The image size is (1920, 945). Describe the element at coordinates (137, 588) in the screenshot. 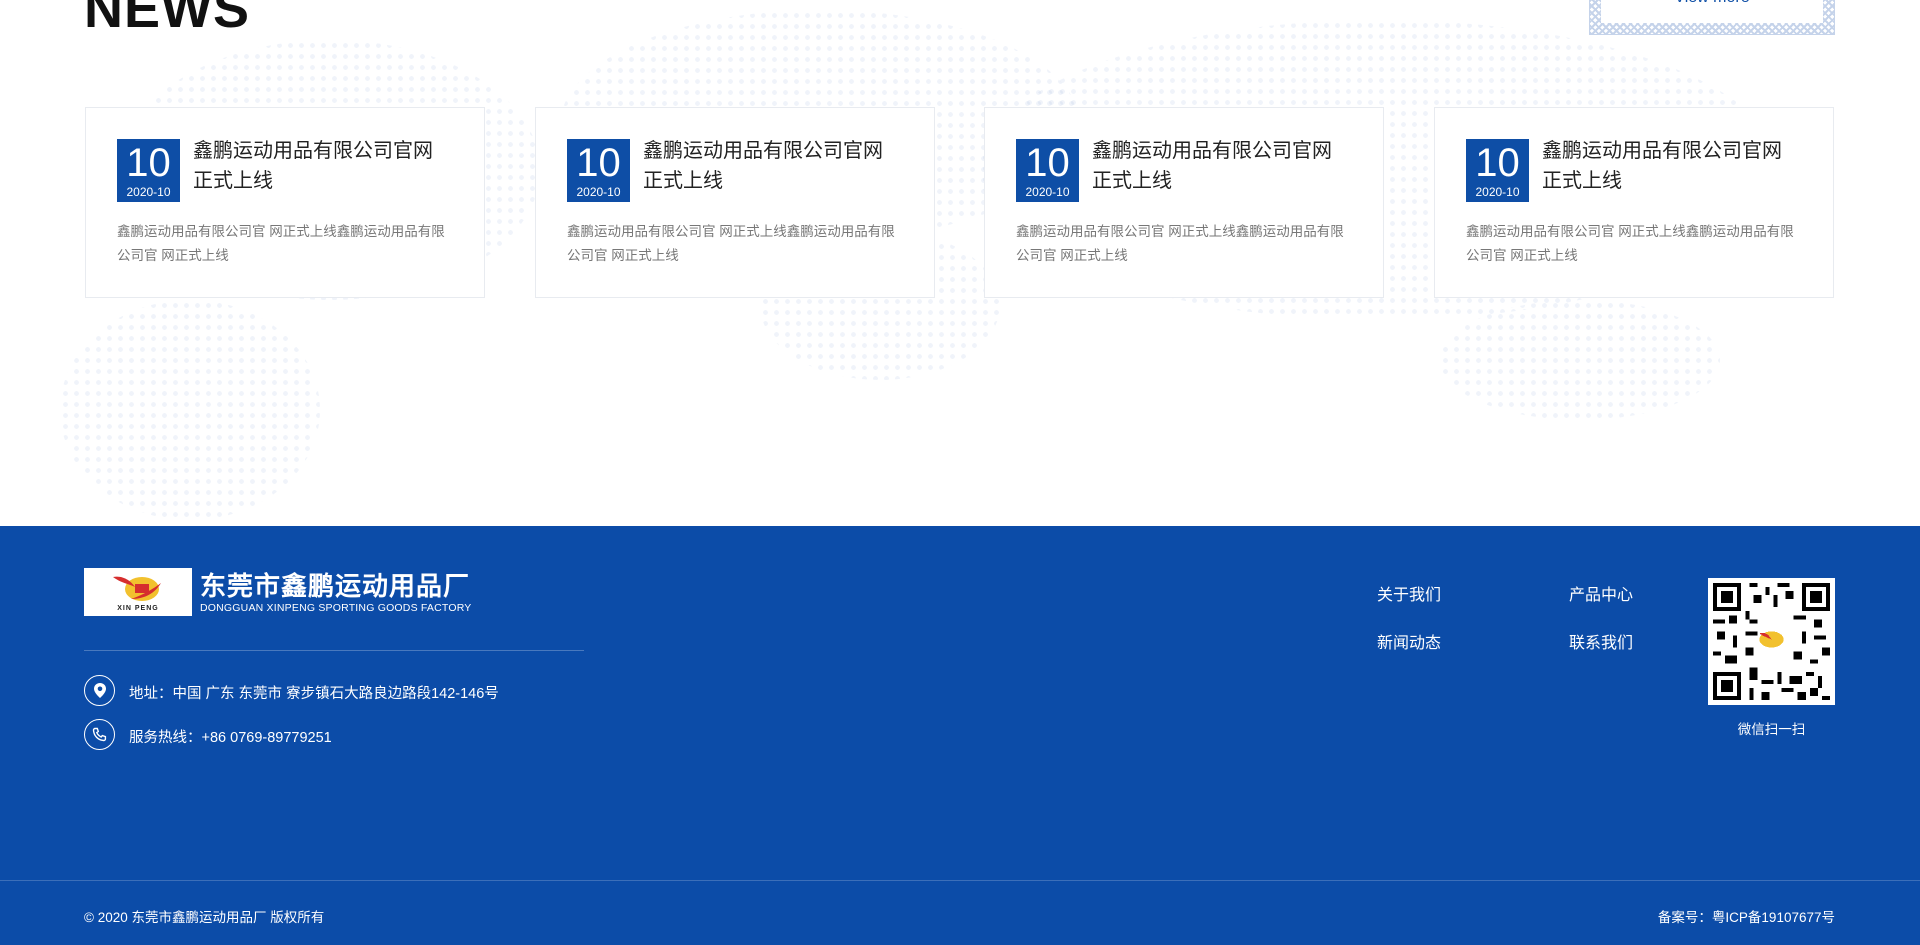

I see `xinpeng-emblem-icon` at that location.